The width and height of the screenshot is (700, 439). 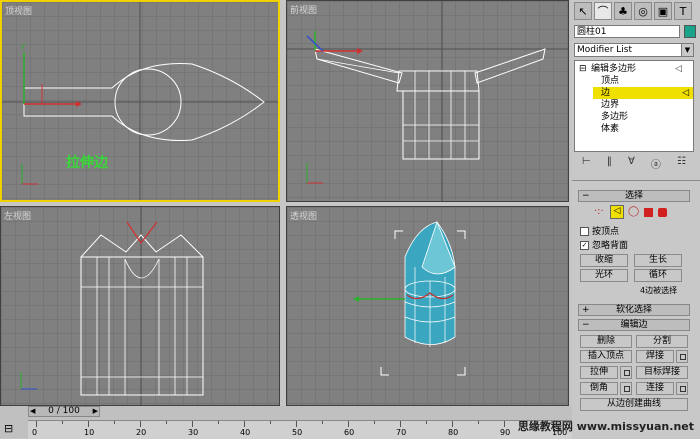 I want to click on insert-vertex-button: 插入顶点, so click(x=606, y=356).